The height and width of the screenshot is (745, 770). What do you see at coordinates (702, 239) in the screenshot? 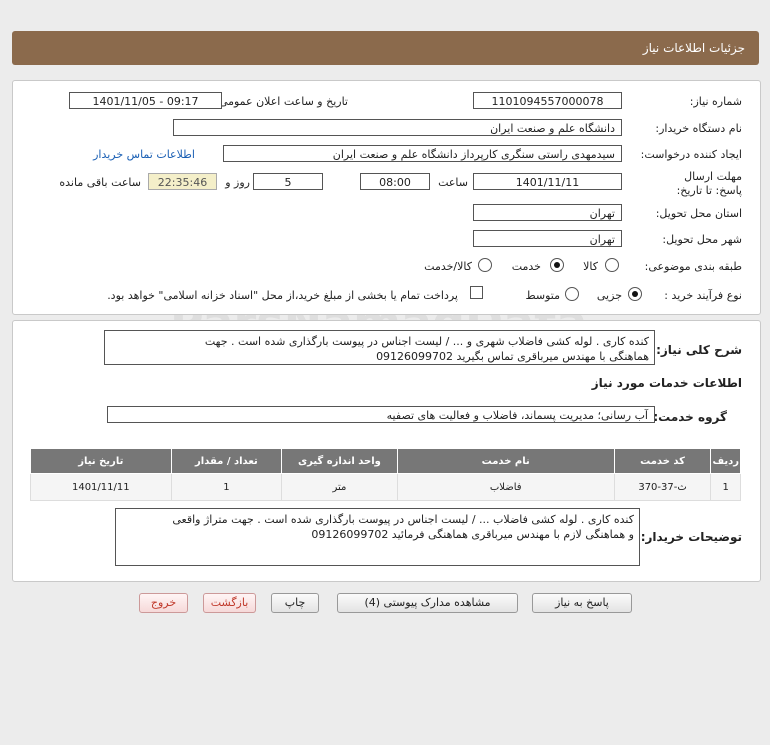
I see `city-label: شهر محل تحویل:` at bounding box center [702, 239].